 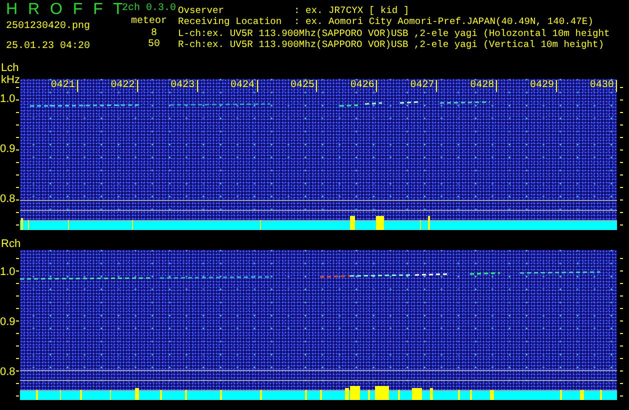 What do you see at coordinates (424, 86) in the screenshot?
I see `time-label: 0427` at bounding box center [424, 86].